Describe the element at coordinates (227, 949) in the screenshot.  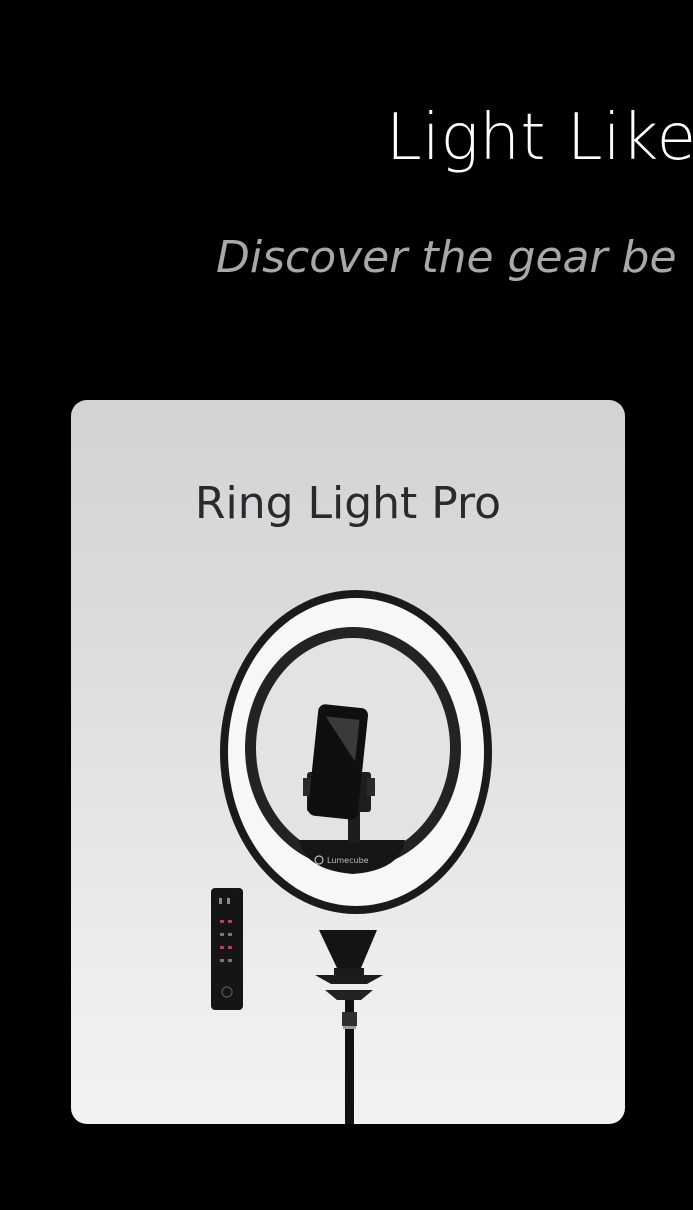
I see `remote-control` at that location.